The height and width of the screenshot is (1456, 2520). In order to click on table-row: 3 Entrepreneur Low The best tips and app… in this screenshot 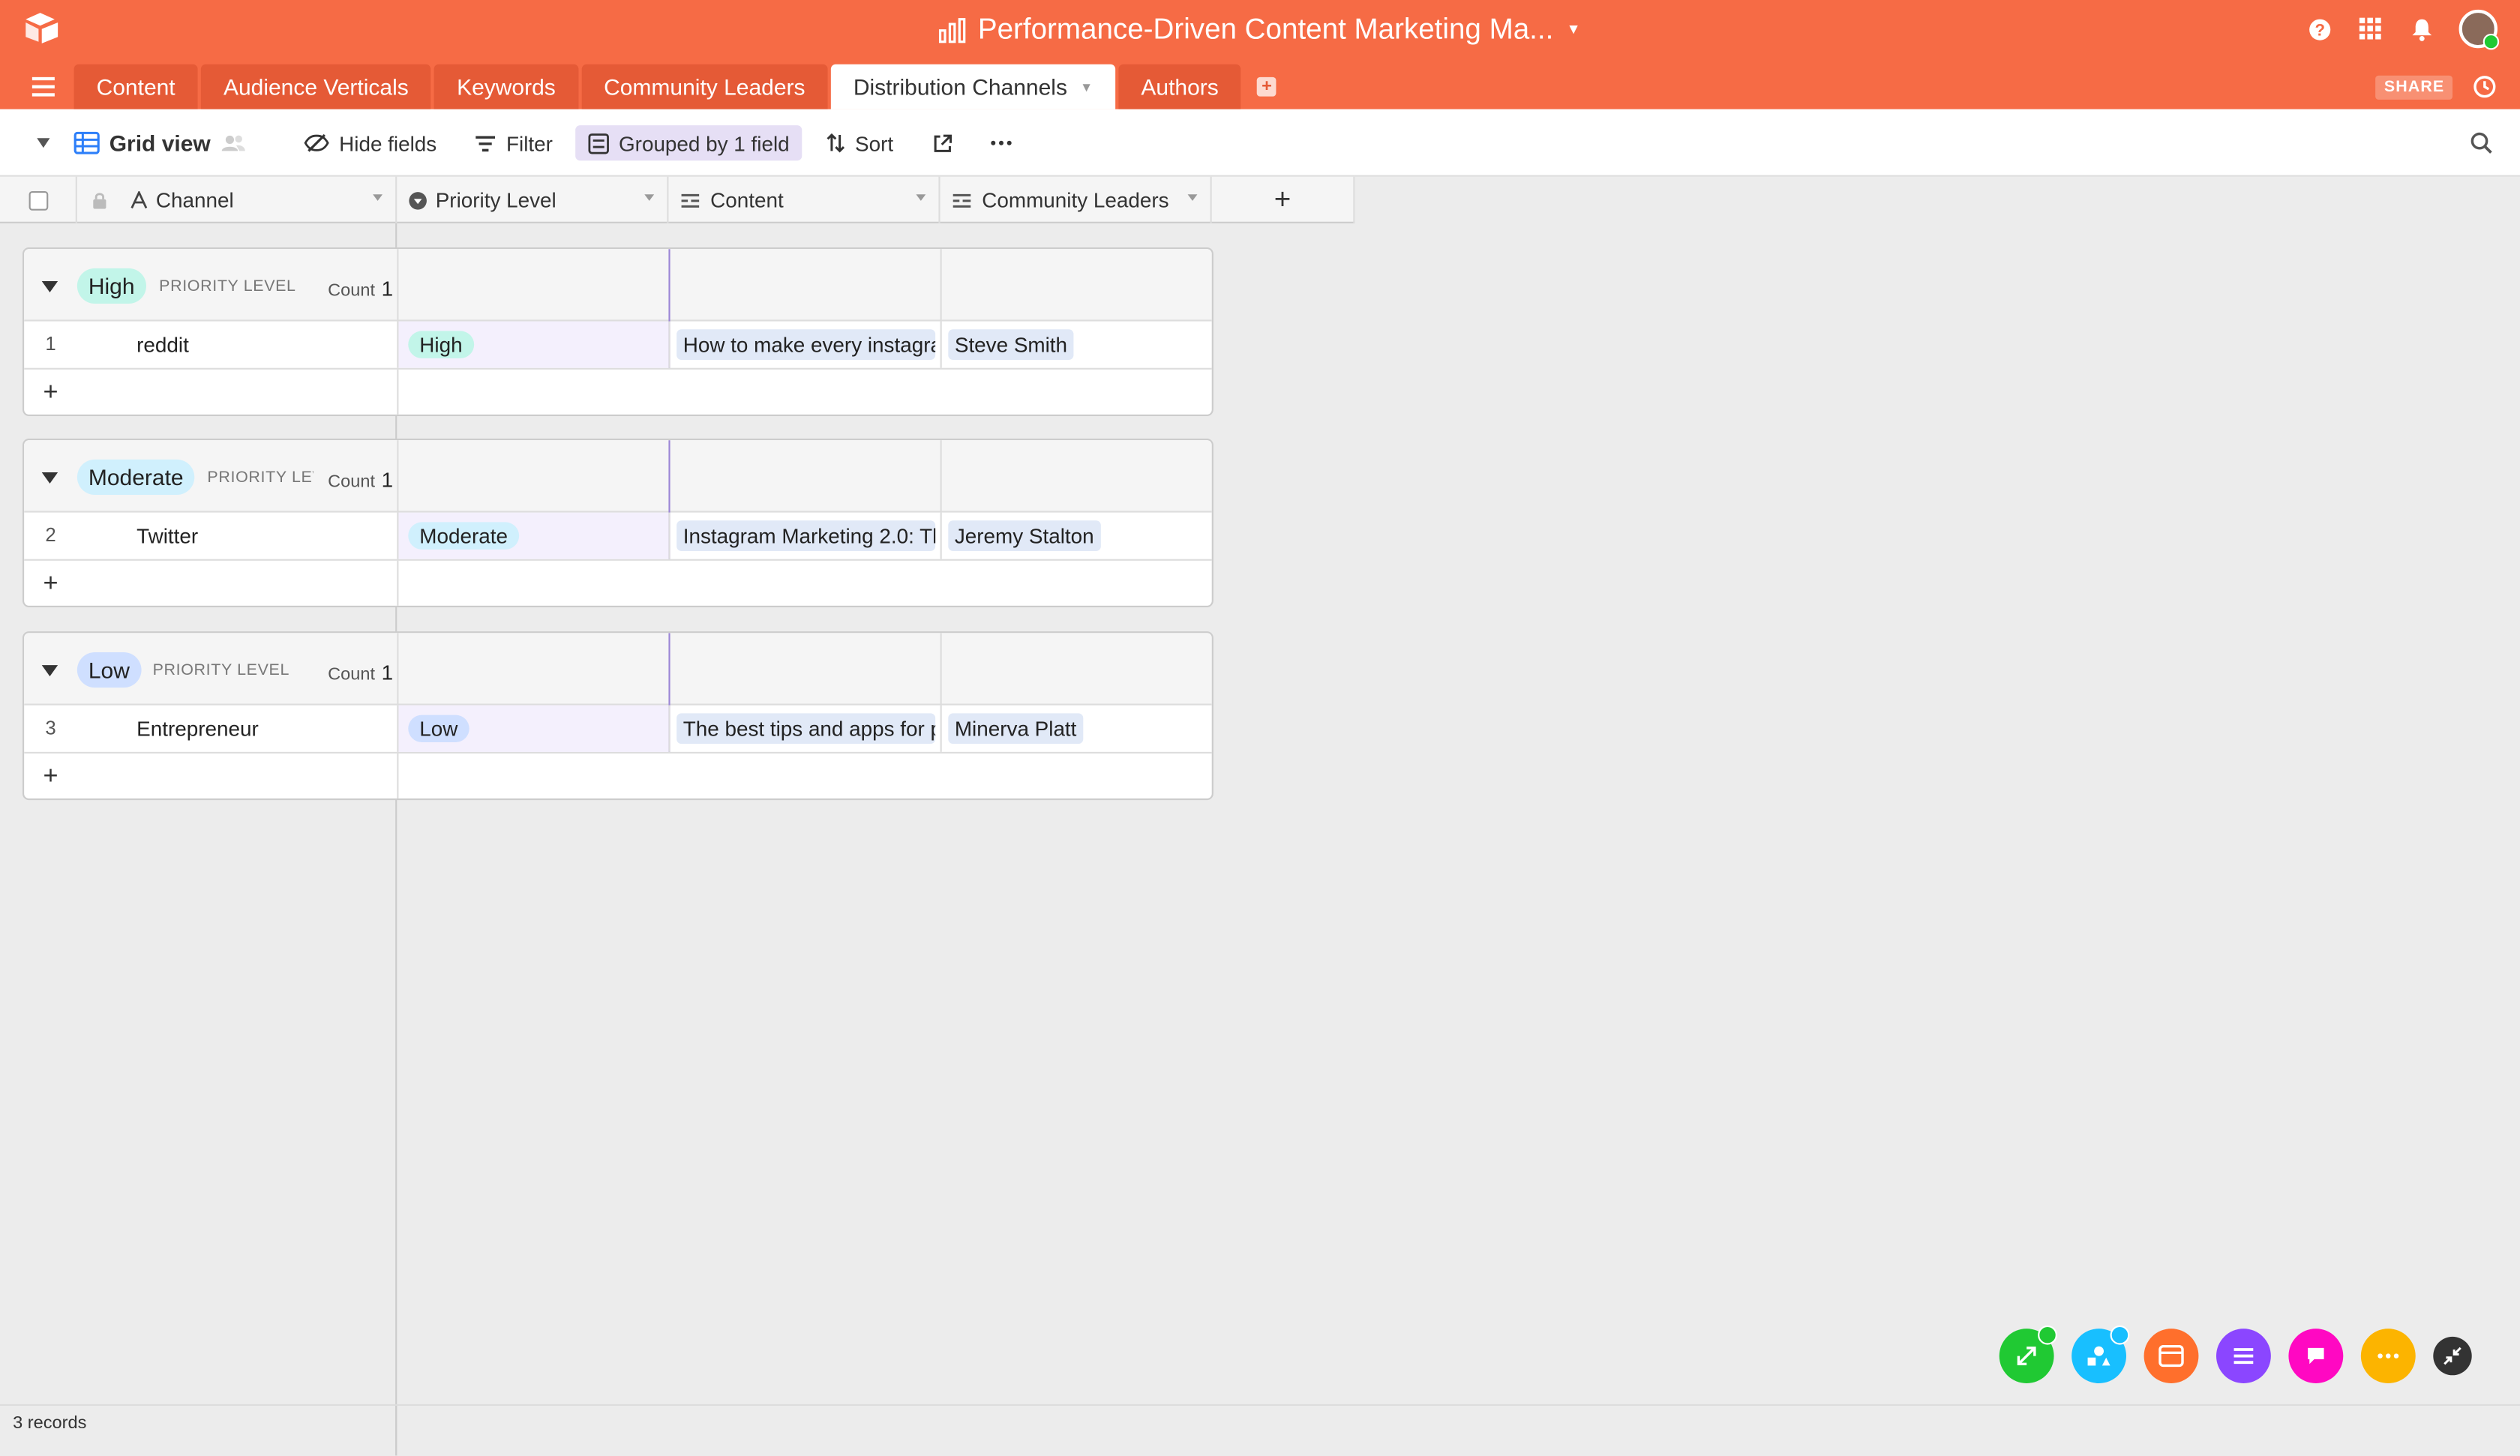, I will do `click(618, 729)`.